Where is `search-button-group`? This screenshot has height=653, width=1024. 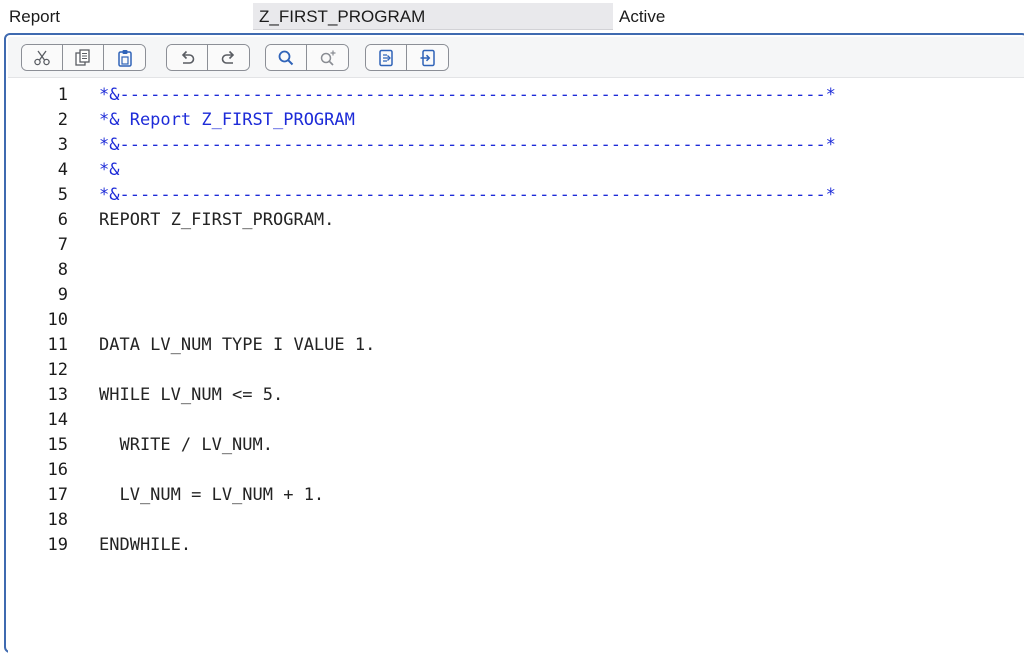
search-button-group is located at coordinates (307, 57).